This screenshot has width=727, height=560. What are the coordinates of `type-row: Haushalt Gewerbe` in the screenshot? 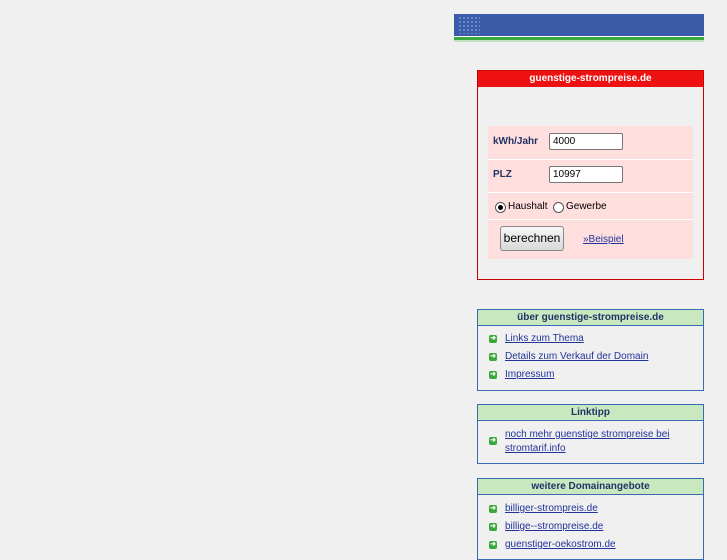 It's located at (590, 206).